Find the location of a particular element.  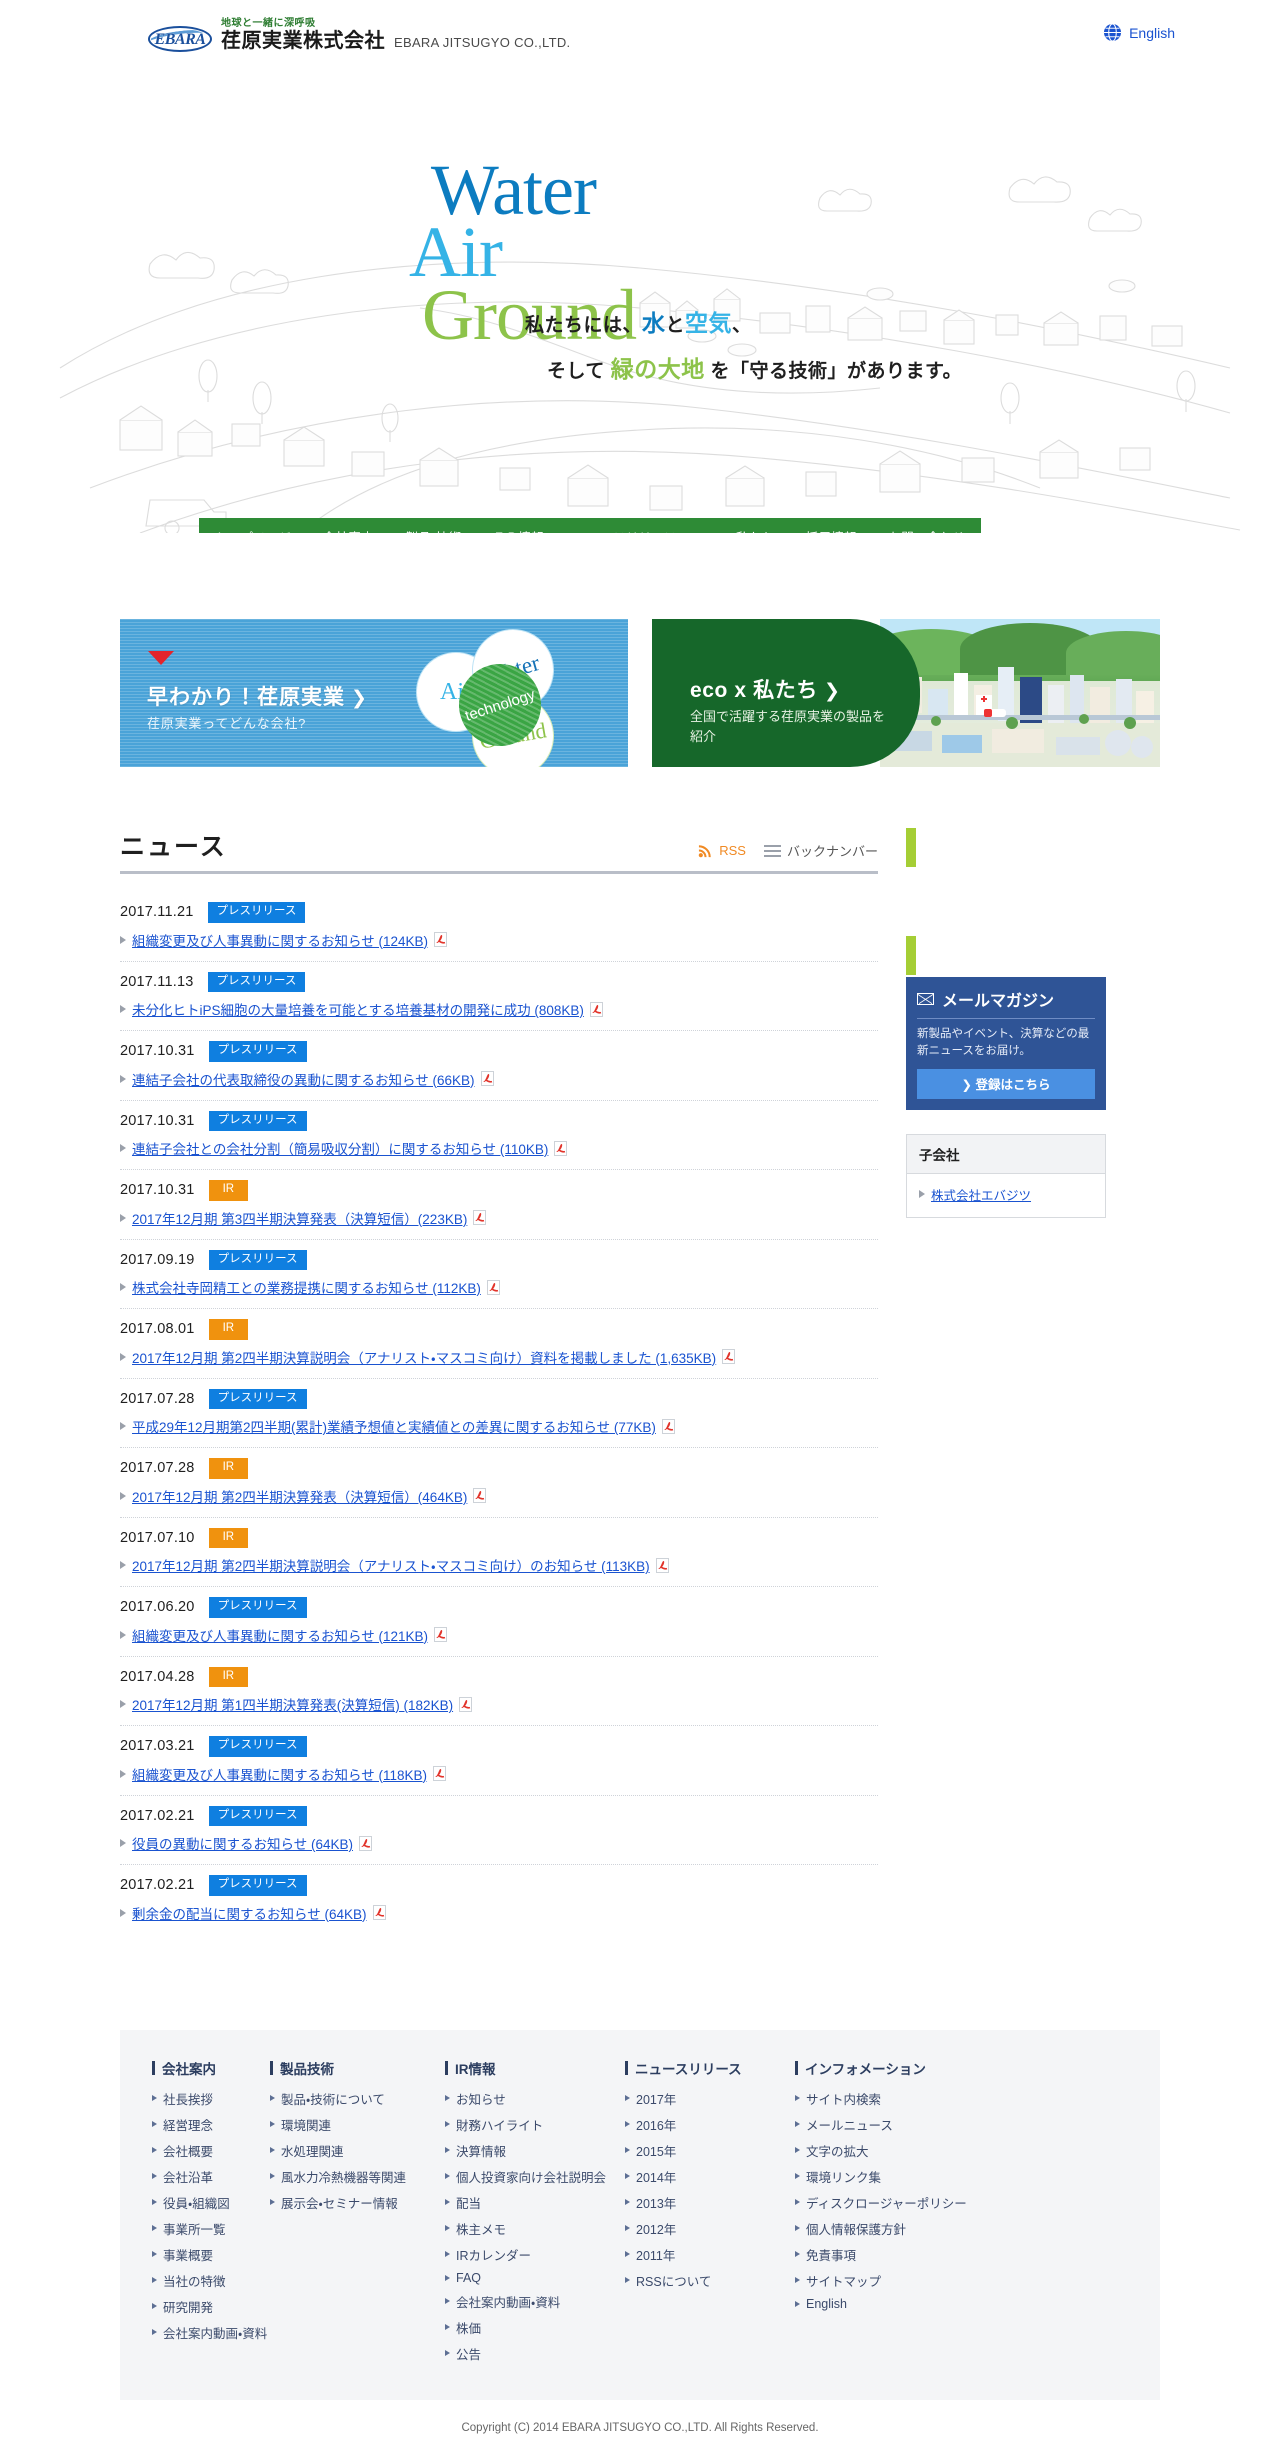

footer-link: 会社案内動画・資料 is located at coordinates (508, 2301).